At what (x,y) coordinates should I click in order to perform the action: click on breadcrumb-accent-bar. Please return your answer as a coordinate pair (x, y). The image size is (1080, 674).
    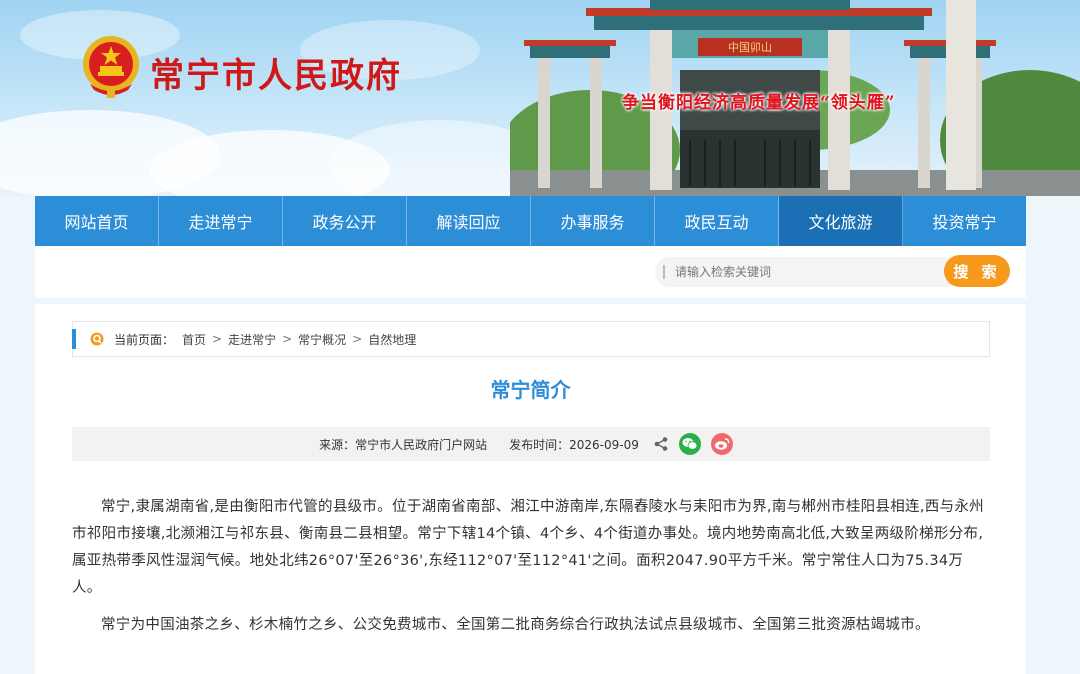
    Looking at the image, I should click on (74, 339).